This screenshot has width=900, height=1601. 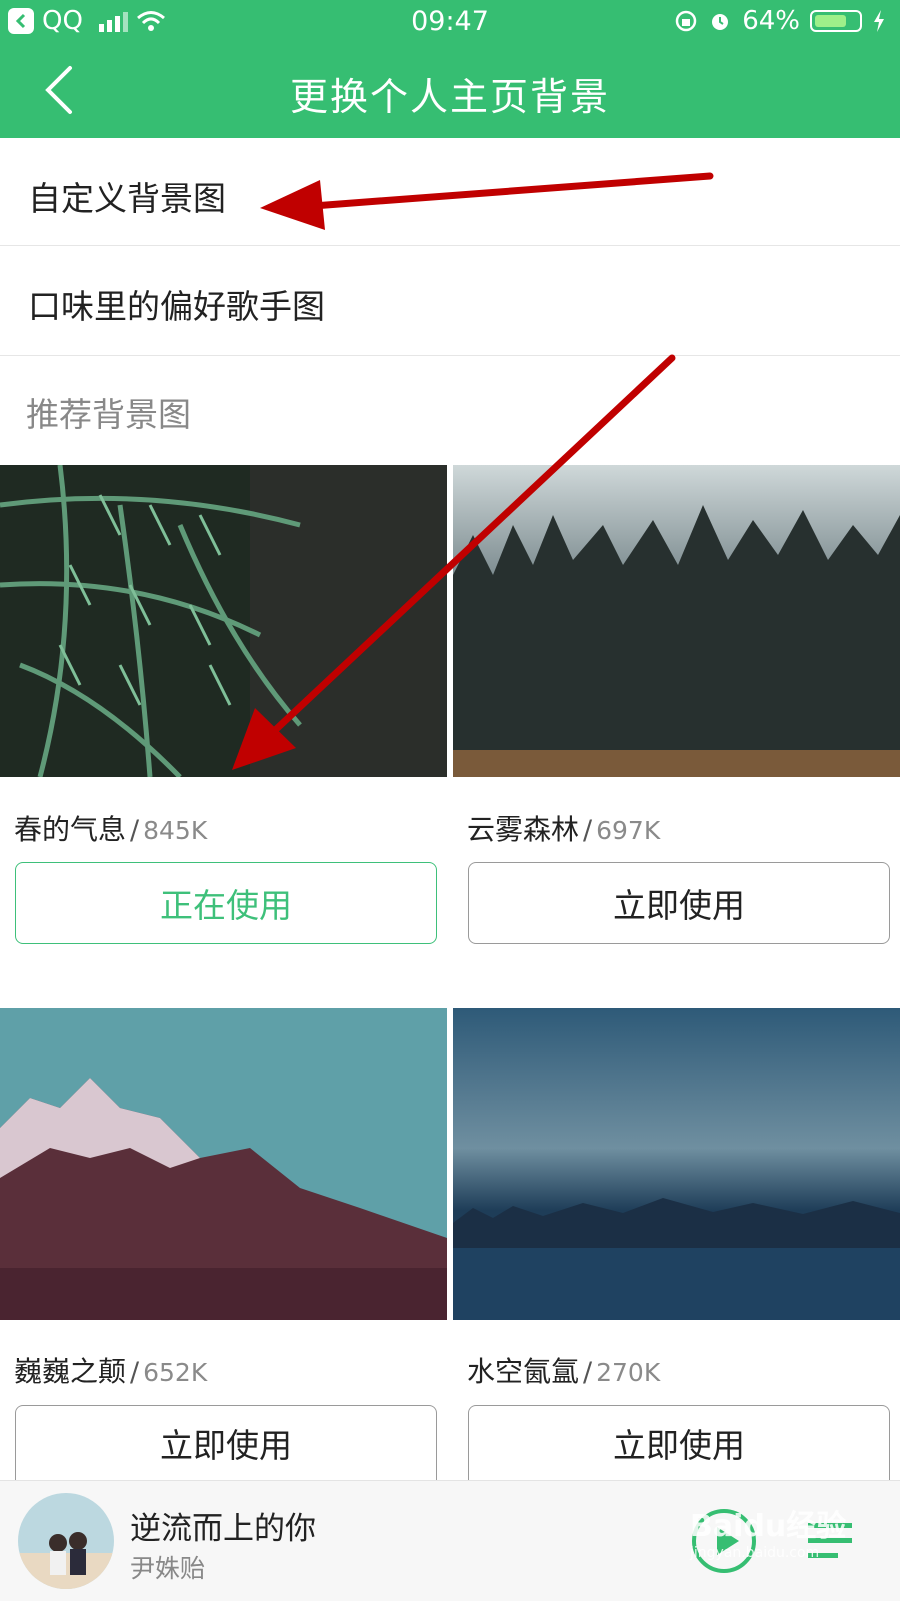 What do you see at coordinates (523, 829) in the screenshot?
I see `background-name: 云雾森林` at bounding box center [523, 829].